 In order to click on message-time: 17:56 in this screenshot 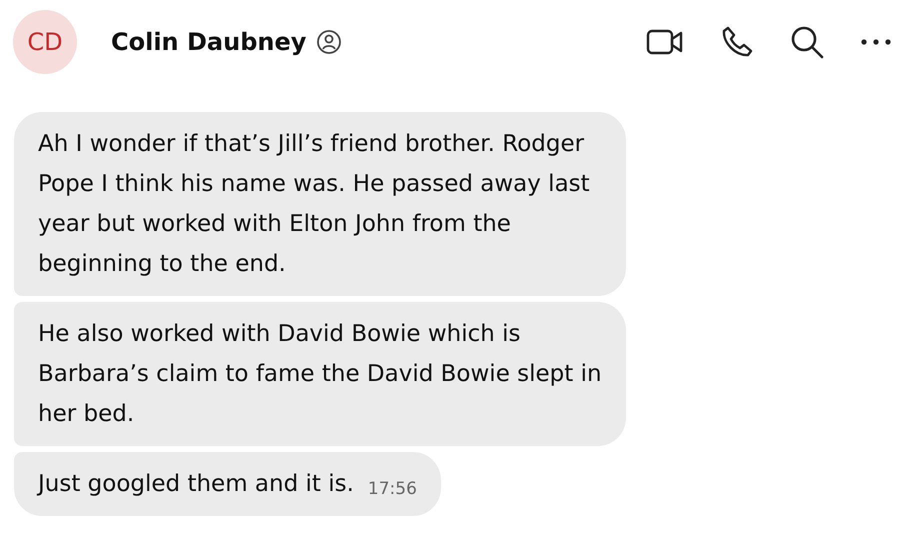, I will do `click(392, 489)`.